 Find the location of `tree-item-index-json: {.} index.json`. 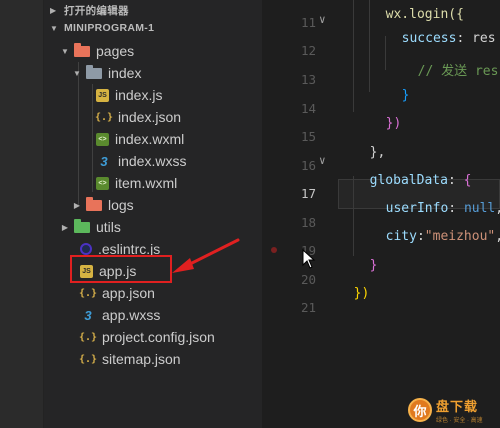

tree-item-index-json: {.} index.json is located at coordinates (153, 117).